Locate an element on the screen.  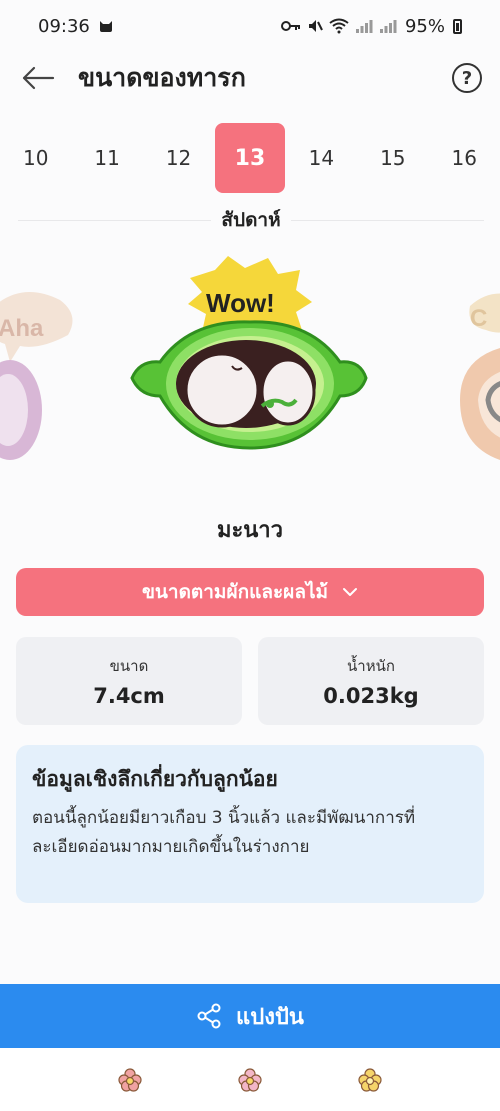
weight-card: น้ำหนัก 0.023kg is located at coordinates (371, 681).